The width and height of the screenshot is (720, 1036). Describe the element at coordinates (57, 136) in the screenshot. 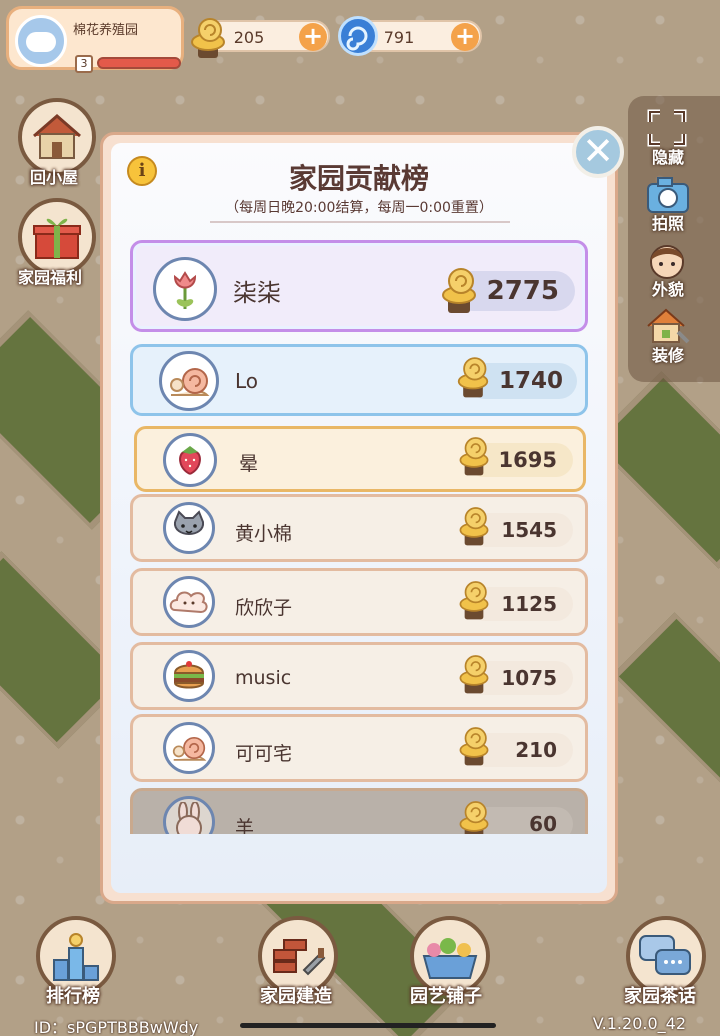

I see `house-icon` at that location.